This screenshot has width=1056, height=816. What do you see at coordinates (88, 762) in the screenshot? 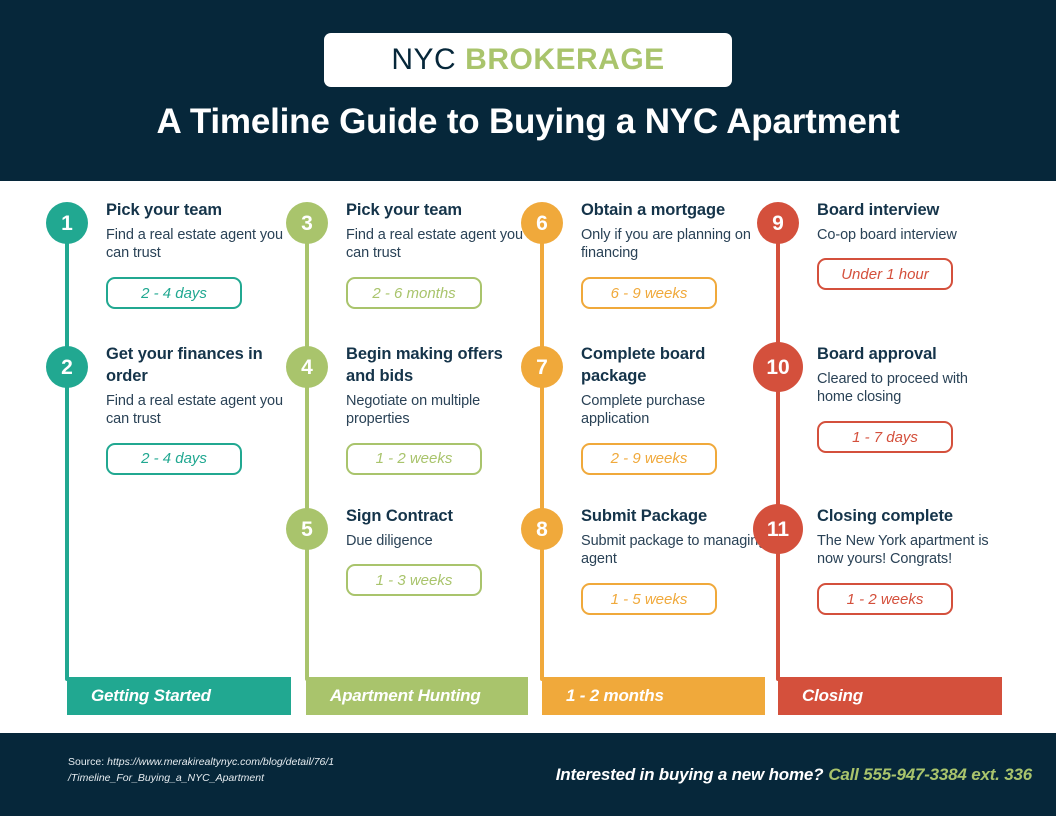
I see `source-label: Source:` at bounding box center [88, 762].